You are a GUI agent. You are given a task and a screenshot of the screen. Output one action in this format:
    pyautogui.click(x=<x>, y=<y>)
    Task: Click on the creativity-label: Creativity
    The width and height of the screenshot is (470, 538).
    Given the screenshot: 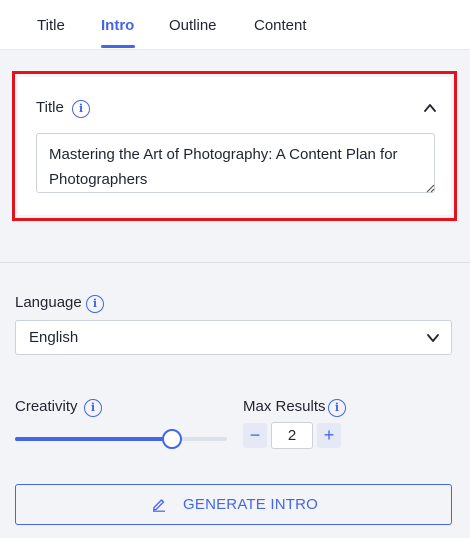 What is the action you would take?
    pyautogui.click(x=46, y=406)
    